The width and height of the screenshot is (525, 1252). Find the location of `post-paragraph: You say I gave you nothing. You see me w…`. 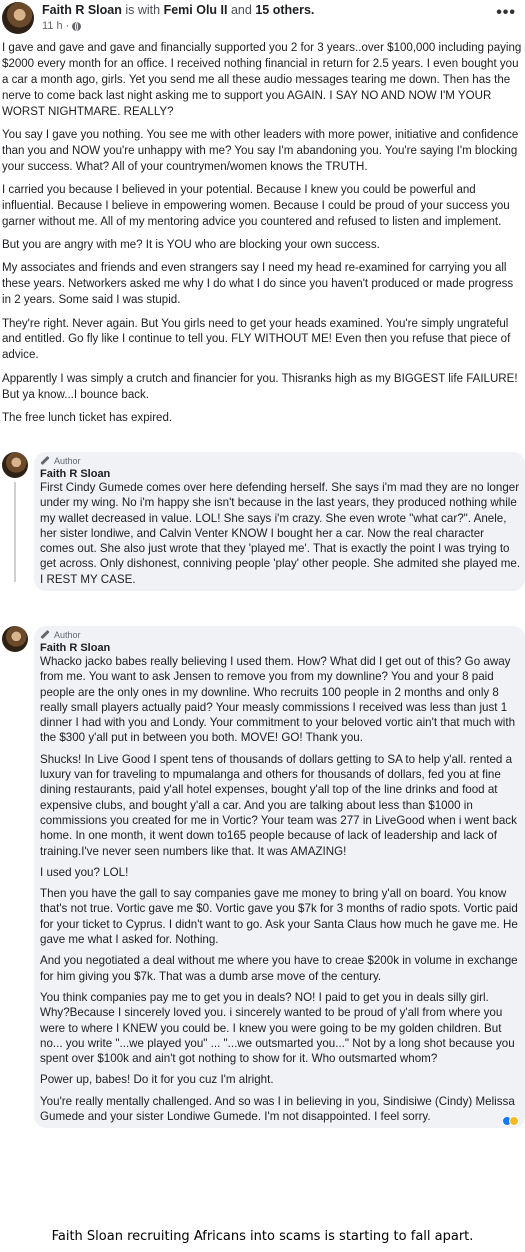

post-paragraph: You say I gave you nothing. You see me w… is located at coordinates (260, 150).